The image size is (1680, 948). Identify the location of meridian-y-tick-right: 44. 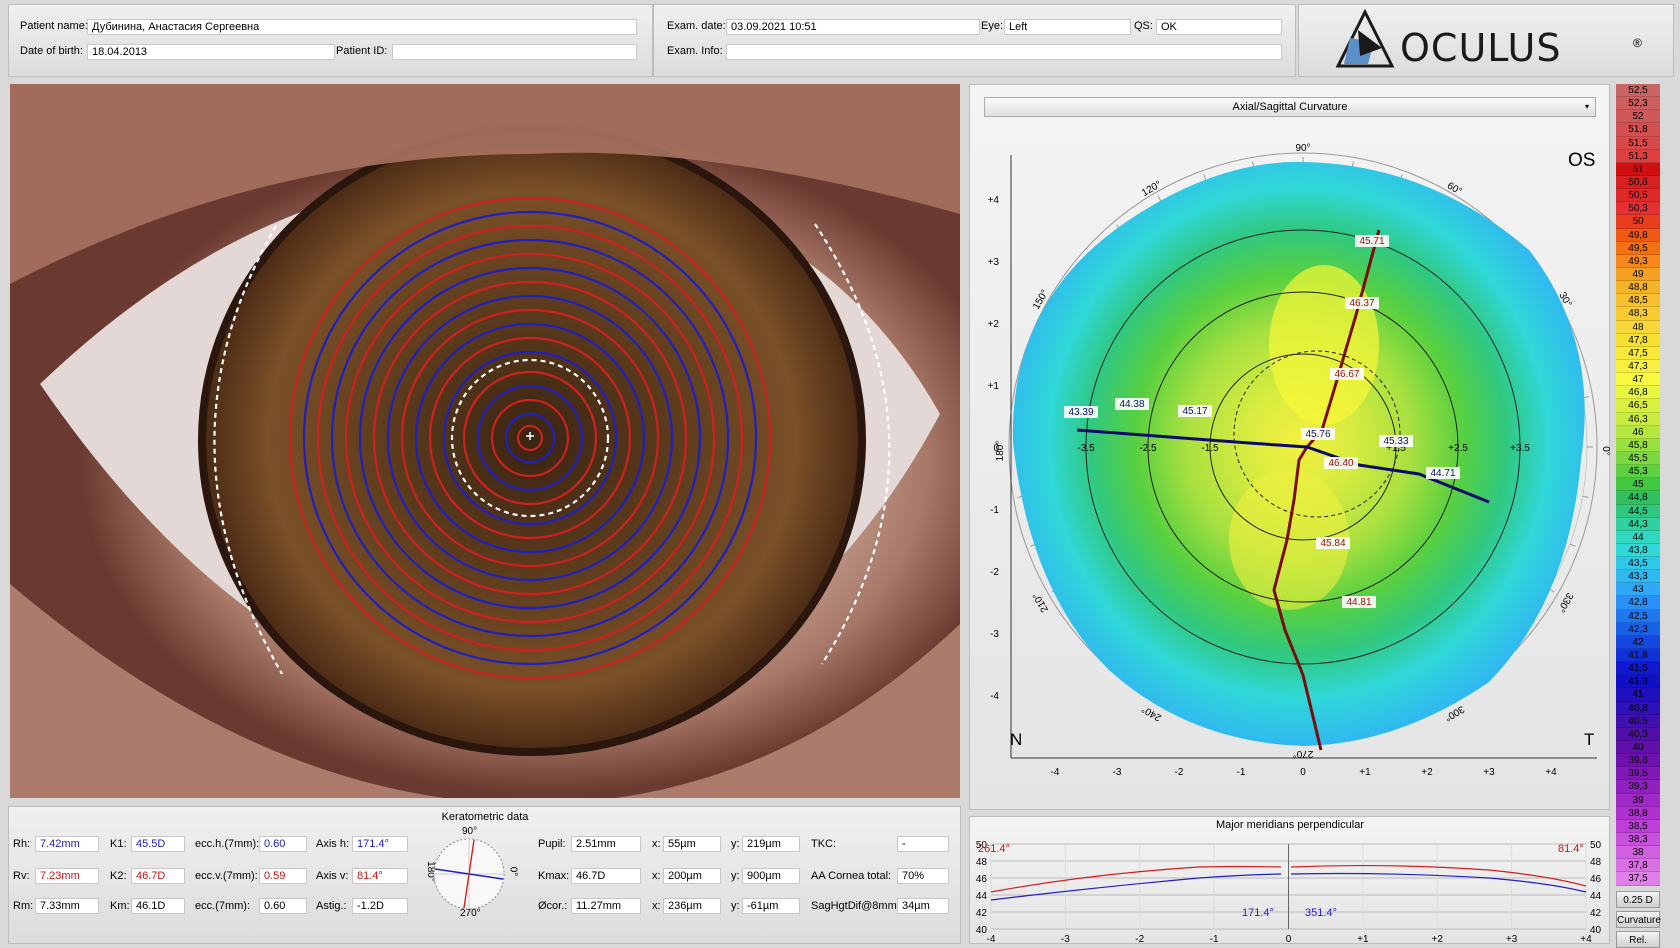
(1596, 896).